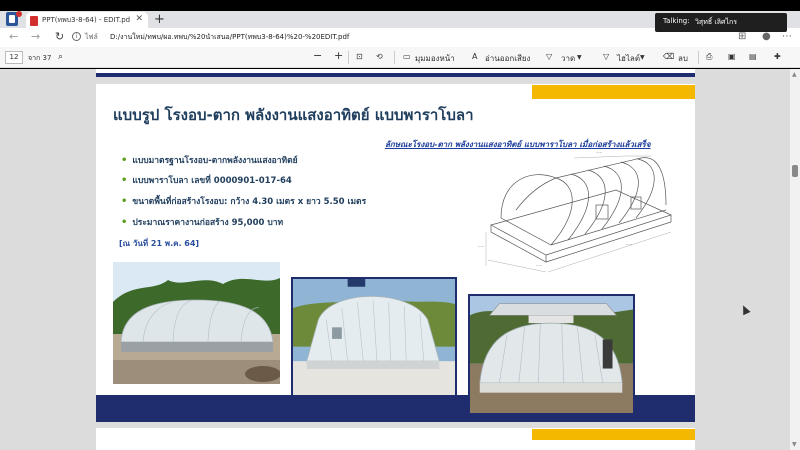  Describe the element at coordinates (139, 19) in the screenshot. I see `tab-close-icon: ✕` at that location.